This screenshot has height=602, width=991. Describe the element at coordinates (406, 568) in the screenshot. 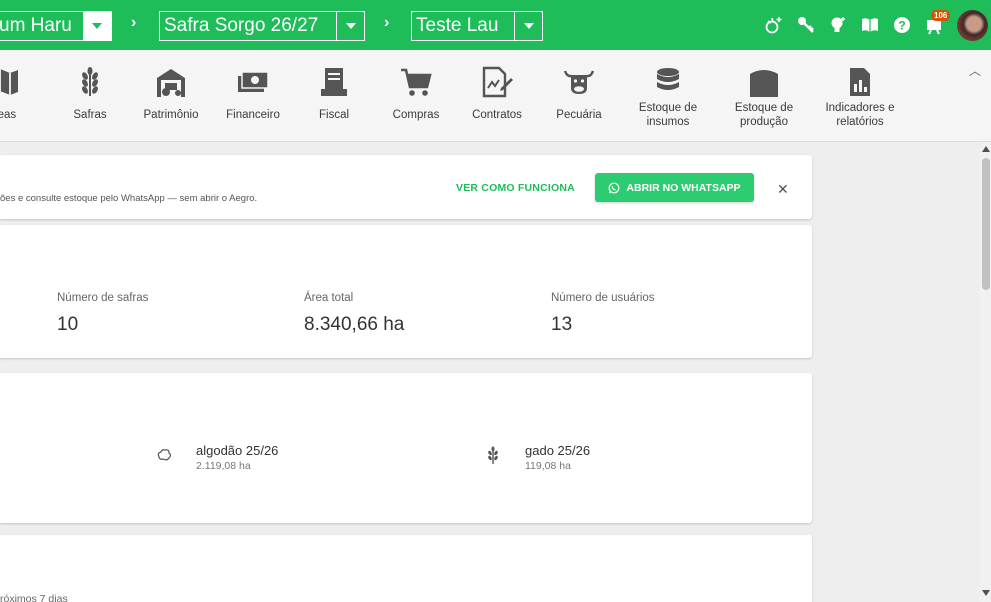

I see `upcoming-card: róximos 7 dias` at that location.